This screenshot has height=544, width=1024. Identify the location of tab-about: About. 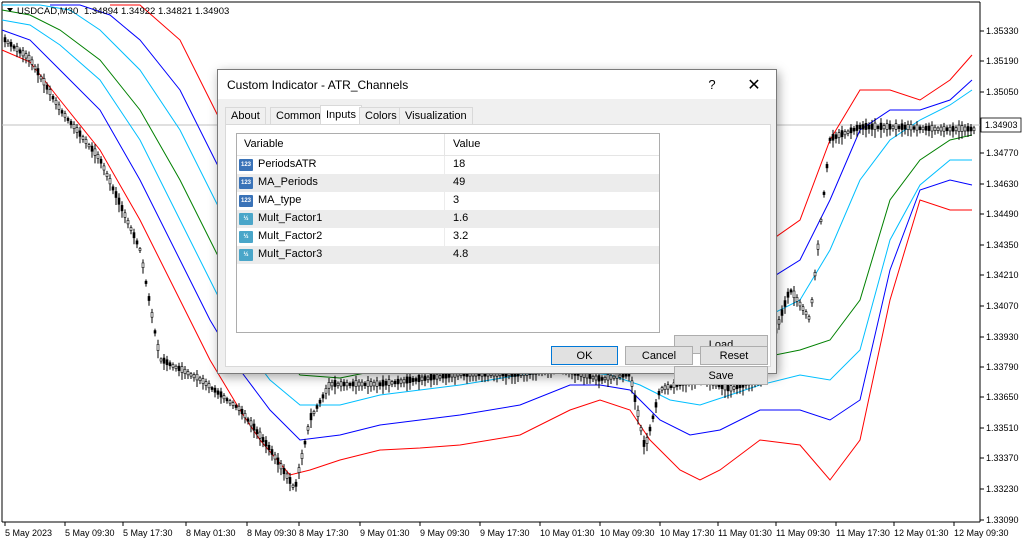
(245, 116).